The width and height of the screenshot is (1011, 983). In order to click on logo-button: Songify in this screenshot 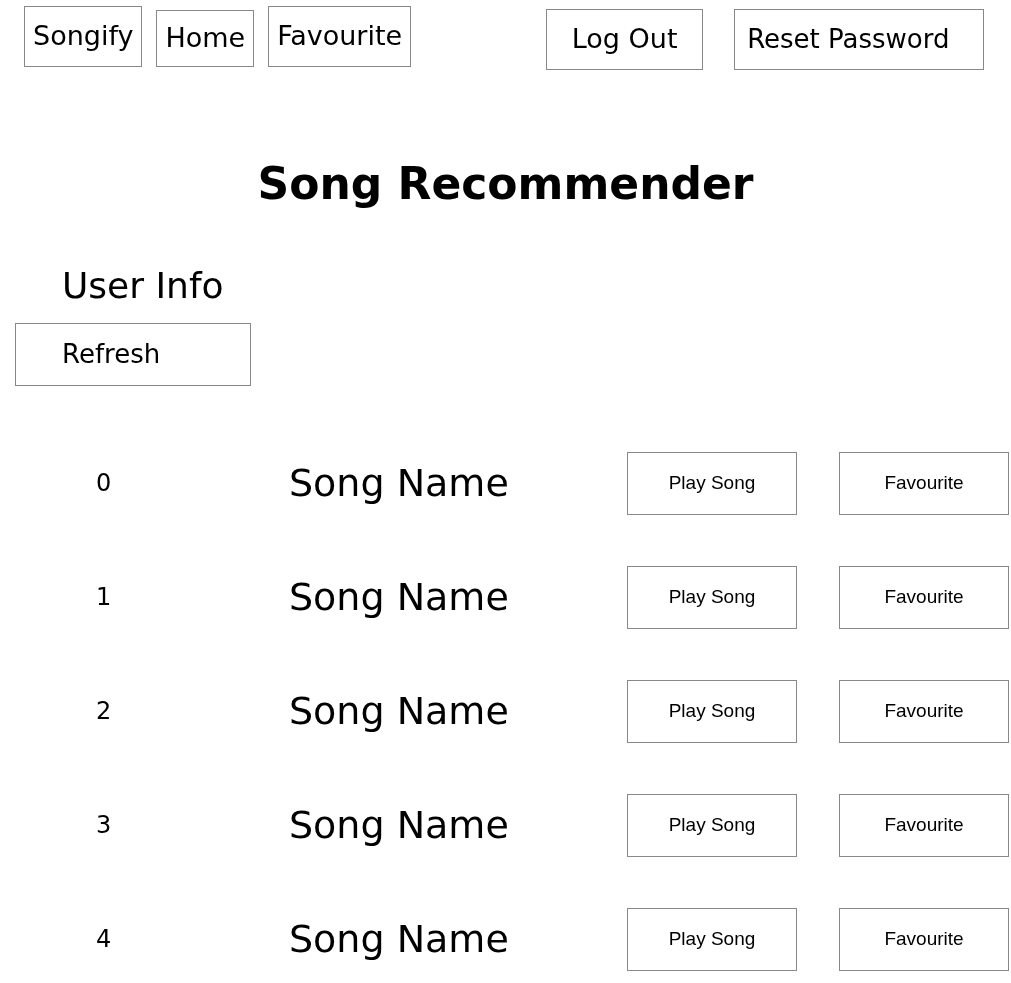, I will do `click(83, 36)`.